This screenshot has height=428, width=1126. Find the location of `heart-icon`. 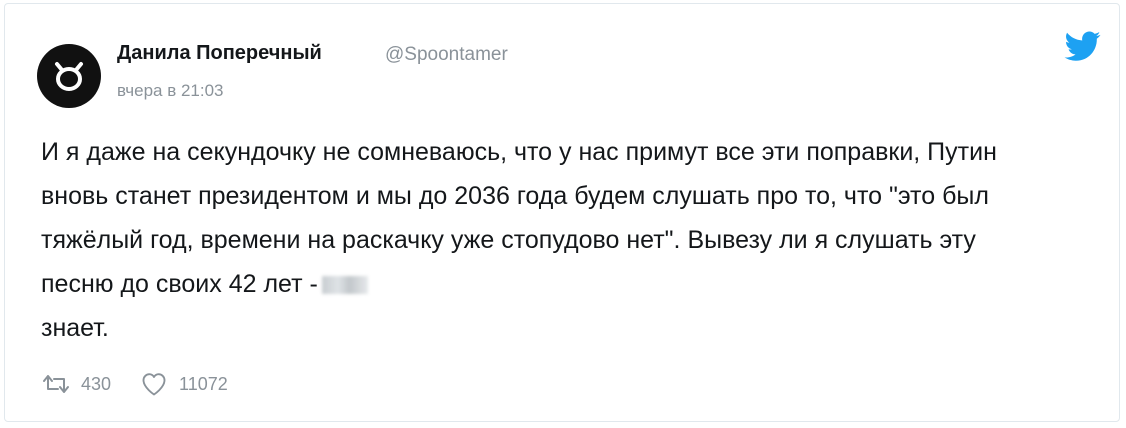

heart-icon is located at coordinates (154, 384).